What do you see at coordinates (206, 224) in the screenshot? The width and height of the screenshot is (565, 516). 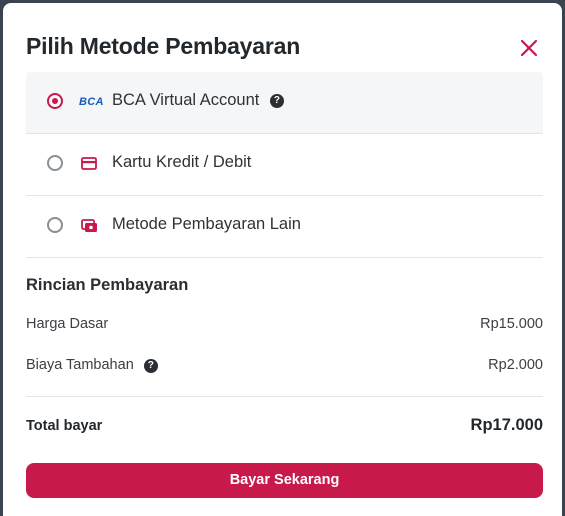 I see `method-label: Metode Pembayaran Lain` at bounding box center [206, 224].